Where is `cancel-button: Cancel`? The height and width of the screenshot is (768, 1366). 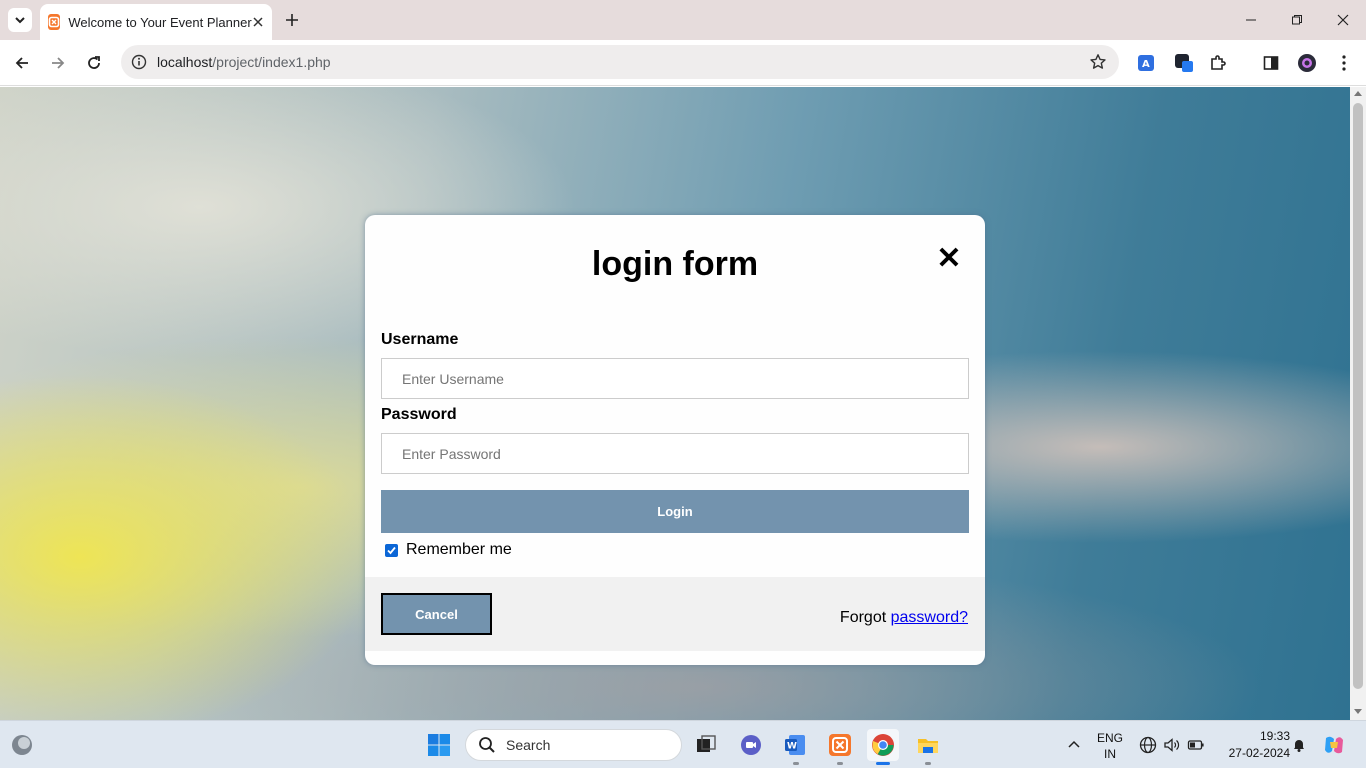 cancel-button: Cancel is located at coordinates (436, 614).